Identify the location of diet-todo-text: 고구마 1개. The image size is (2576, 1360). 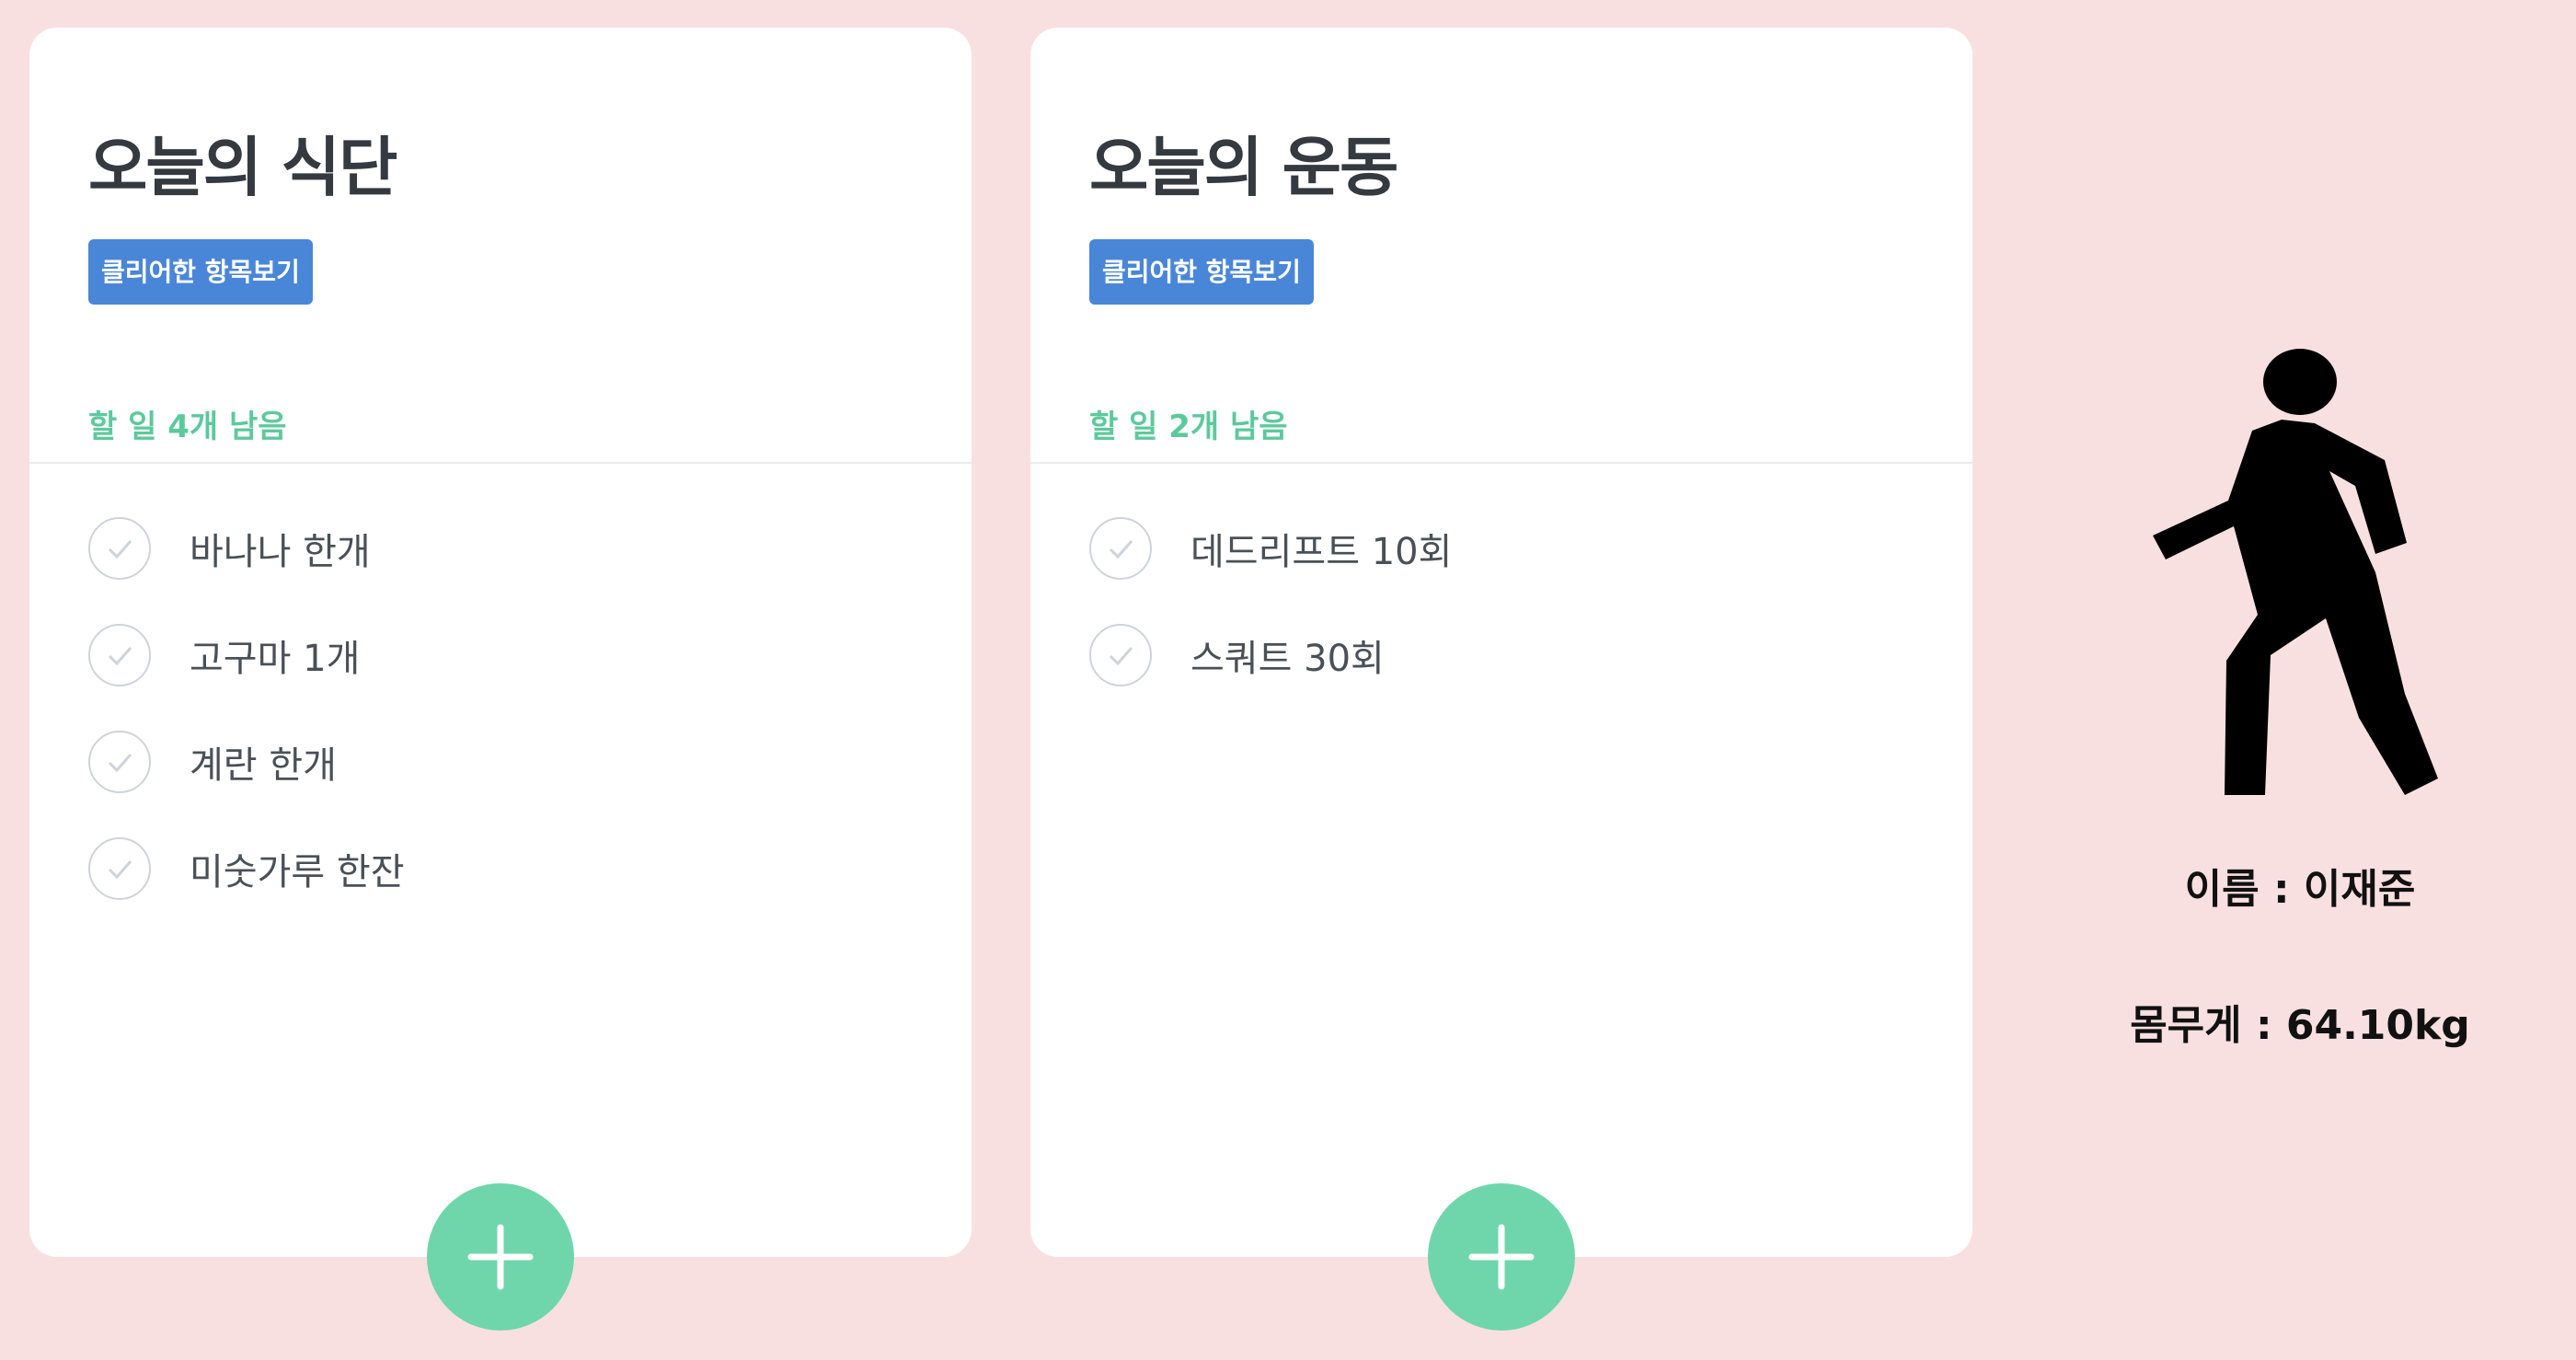
(275, 659).